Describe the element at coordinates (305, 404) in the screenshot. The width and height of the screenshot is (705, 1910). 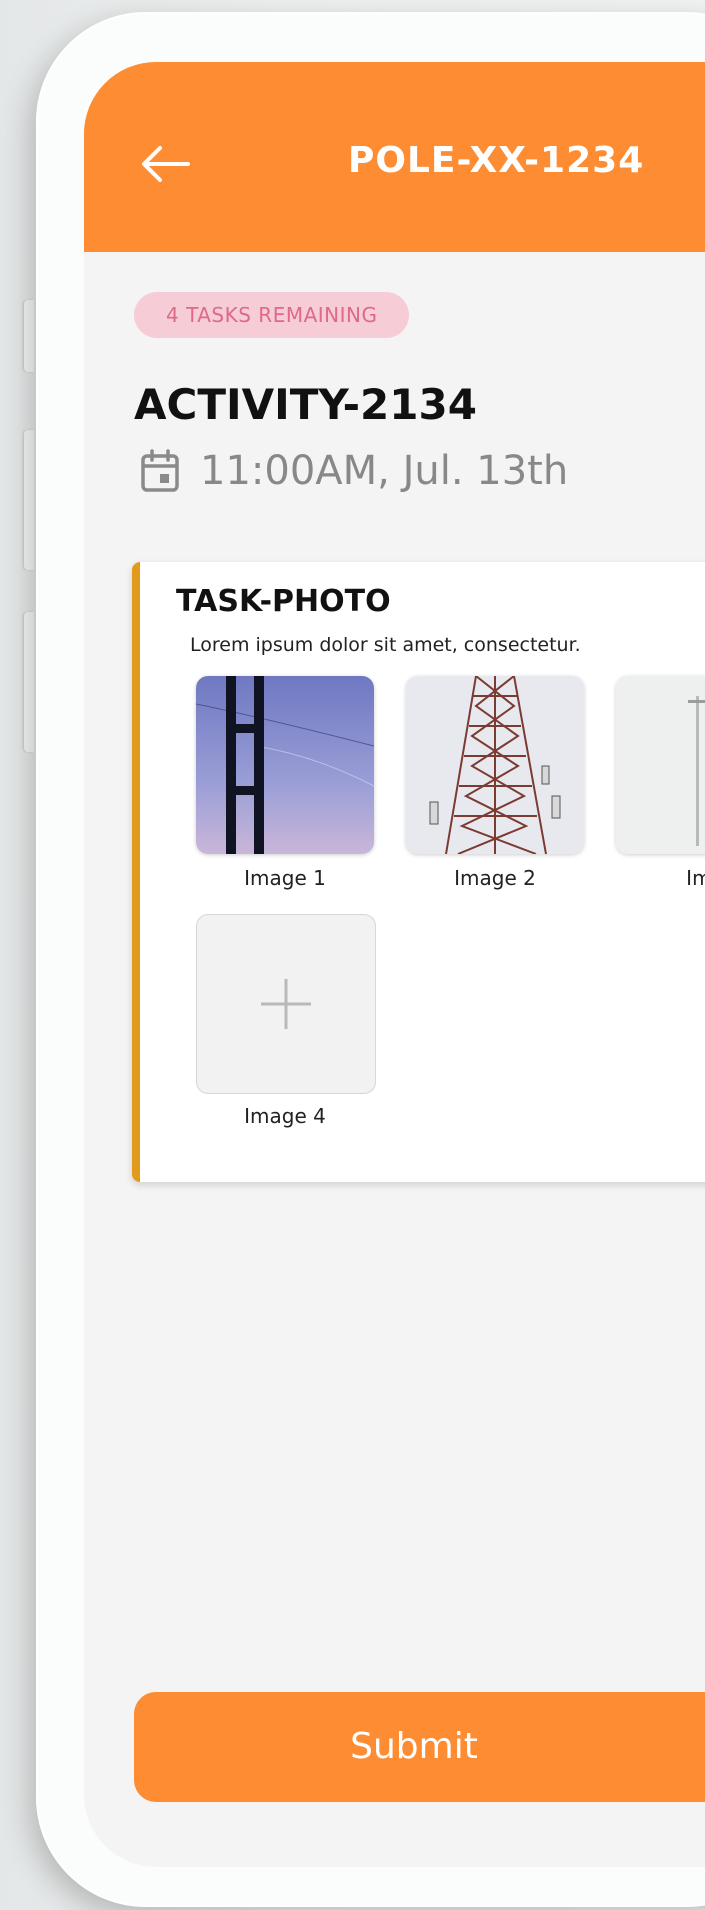
I see `activity-title: ACTIVITY-2134` at that location.